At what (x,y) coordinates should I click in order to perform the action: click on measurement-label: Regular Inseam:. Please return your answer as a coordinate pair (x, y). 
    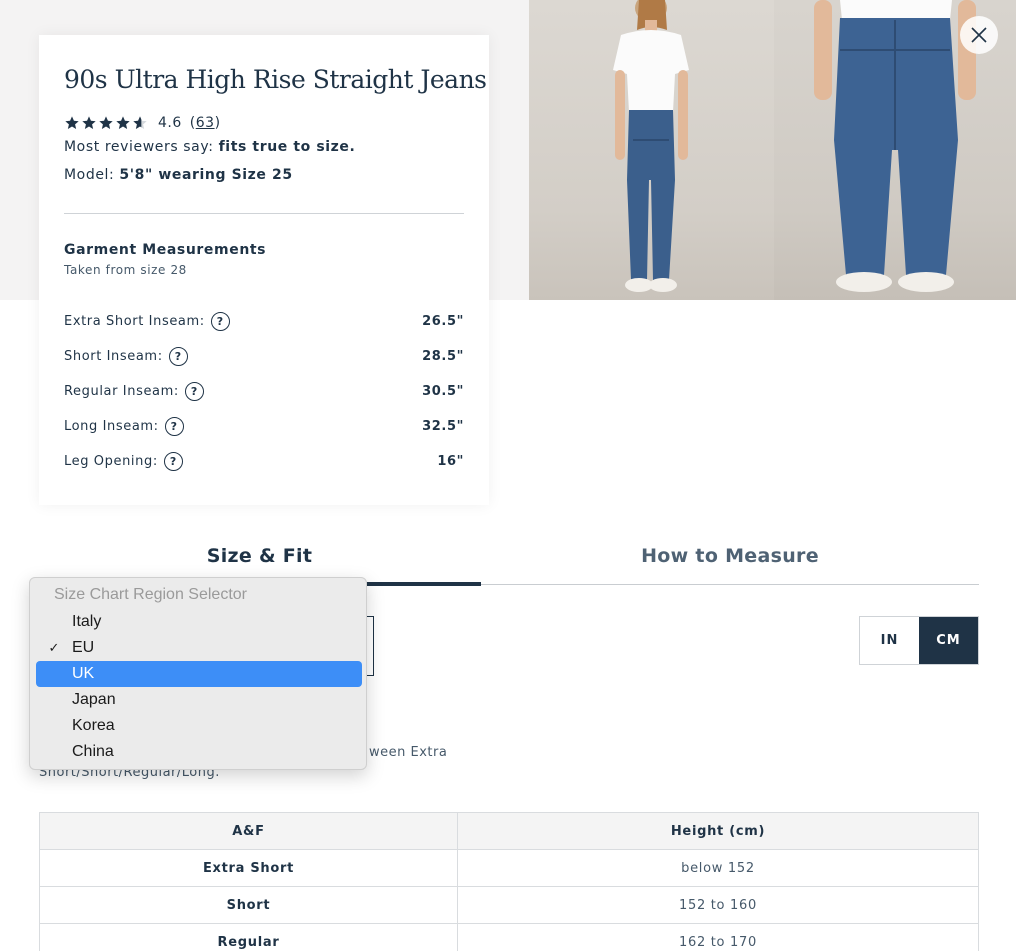
    Looking at the image, I should click on (121, 391).